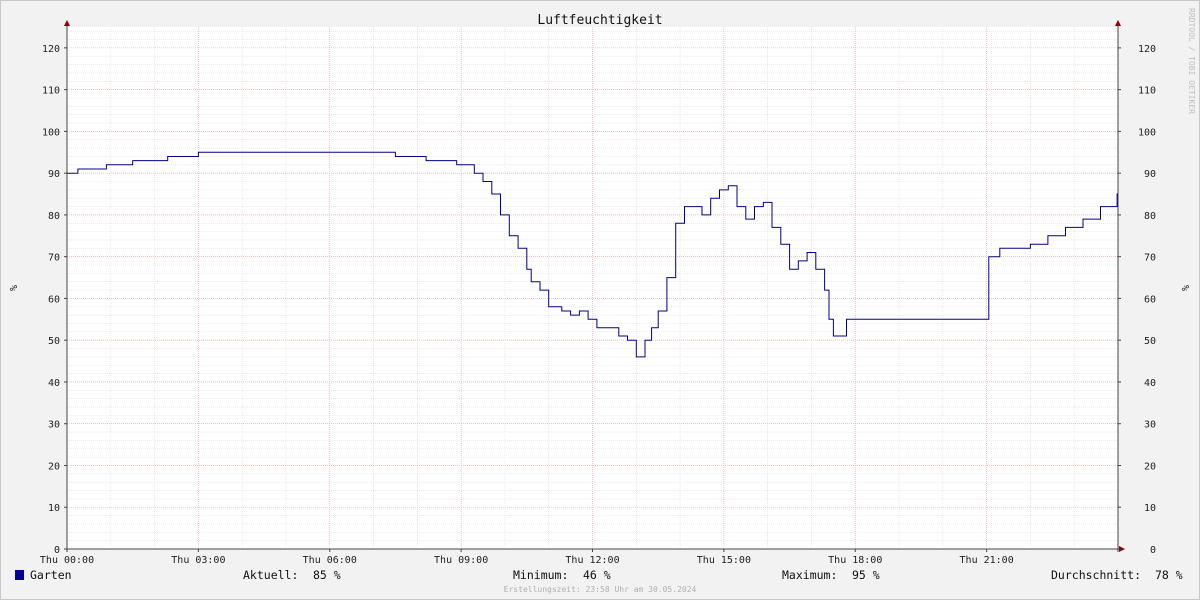 Image resolution: width=1200 pixels, height=604 pixels. What do you see at coordinates (1150, 425) in the screenshot?
I see `y-tick-label-right: 30` at bounding box center [1150, 425].